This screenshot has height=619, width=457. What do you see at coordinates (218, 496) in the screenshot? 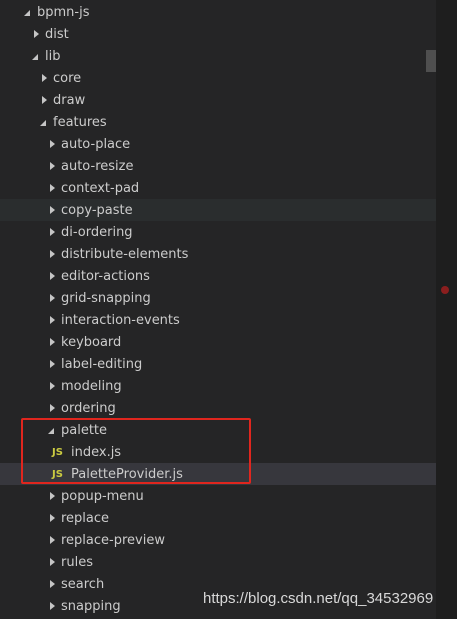
I see `folder-item: popup-menu` at bounding box center [218, 496].